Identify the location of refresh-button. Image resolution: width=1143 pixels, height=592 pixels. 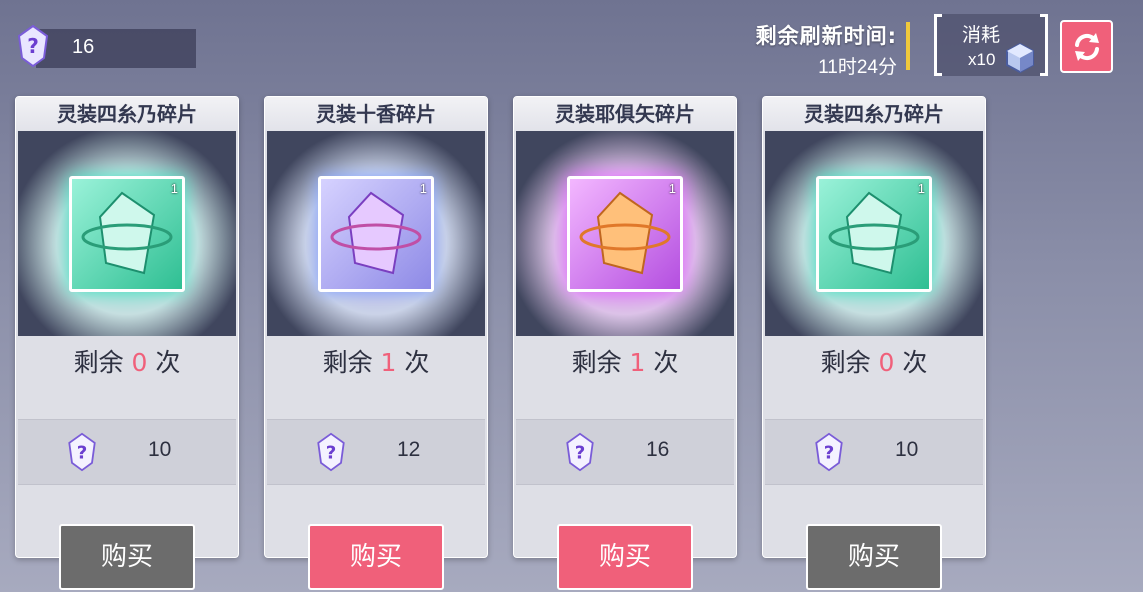
(1086, 46).